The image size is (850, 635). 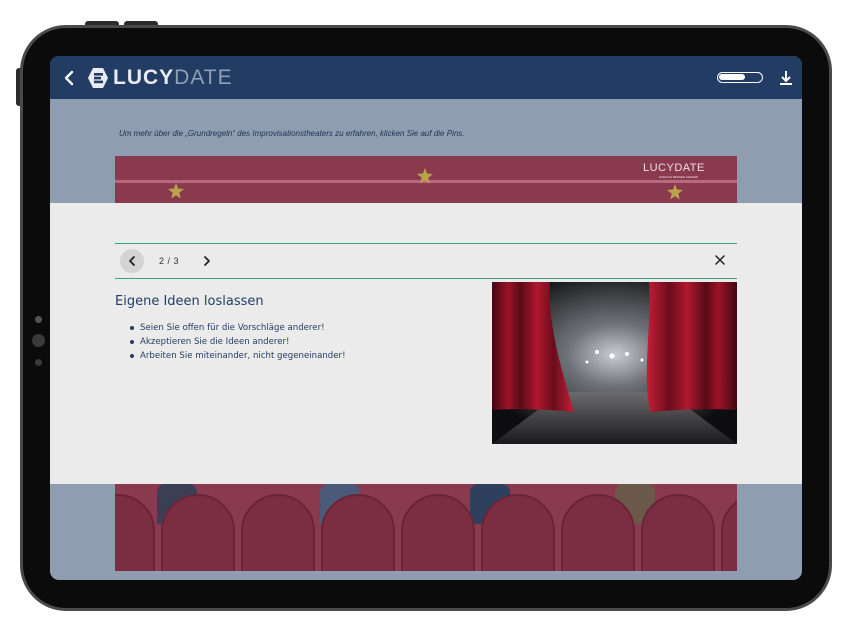 I want to click on previous-button, so click(x=132, y=261).